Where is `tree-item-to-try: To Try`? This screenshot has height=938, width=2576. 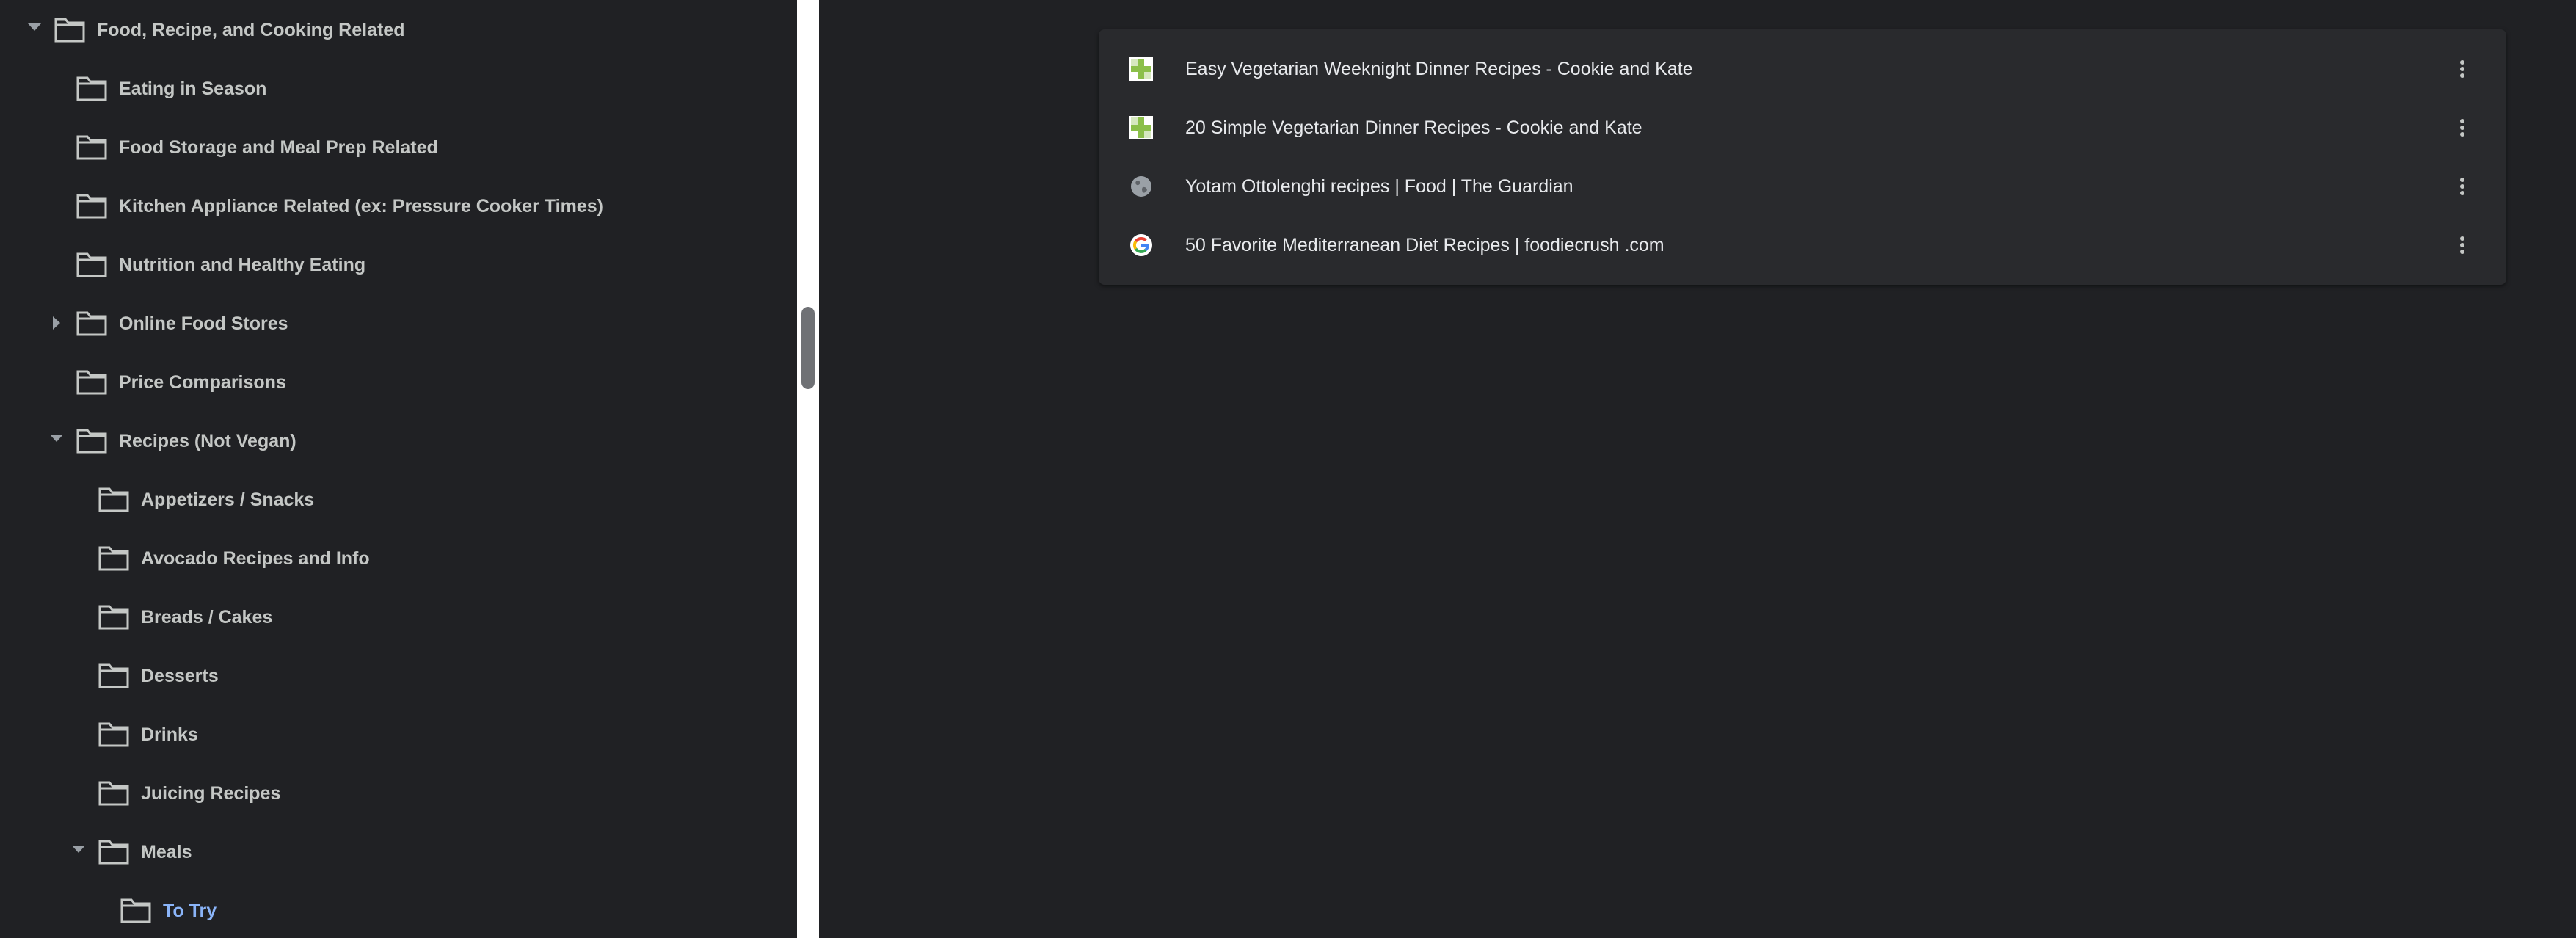
tree-item-to-try: To Try is located at coordinates (398, 910).